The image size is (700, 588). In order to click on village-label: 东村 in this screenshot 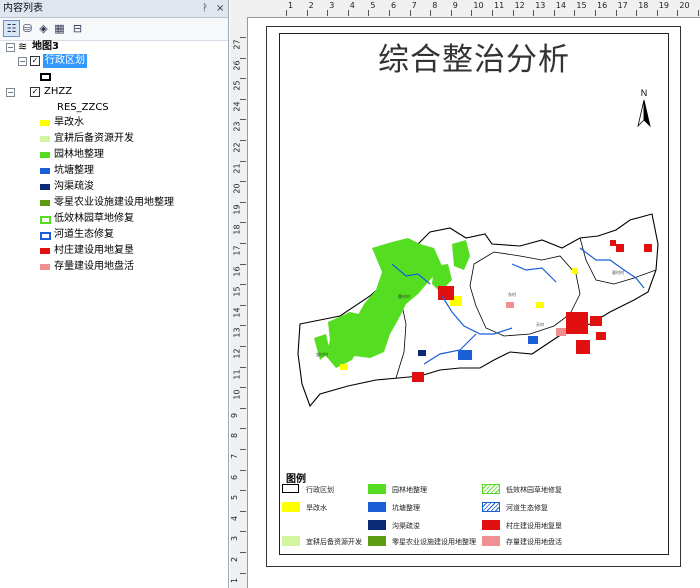, I will do `click(512, 294)`.